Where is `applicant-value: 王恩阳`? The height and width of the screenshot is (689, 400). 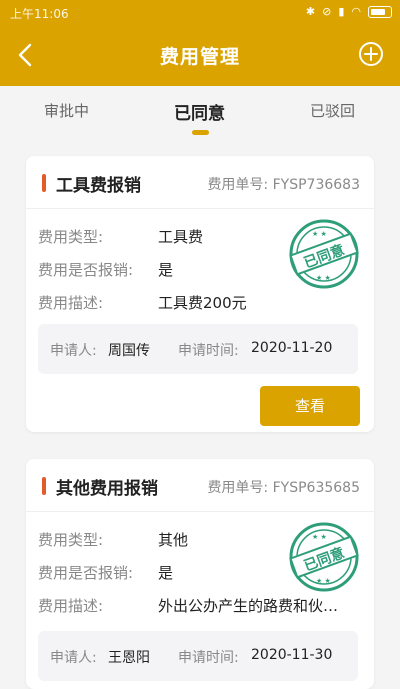
applicant-value: 王恩阳 is located at coordinates (129, 658).